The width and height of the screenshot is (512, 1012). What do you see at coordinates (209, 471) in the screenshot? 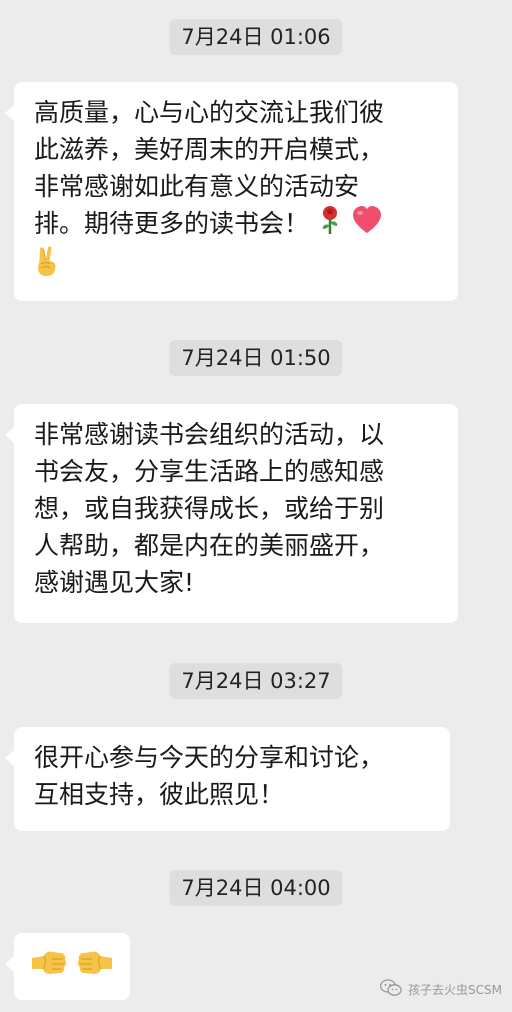
I see `message-2-line-2: 书会友，分享生活路上的感知感` at bounding box center [209, 471].